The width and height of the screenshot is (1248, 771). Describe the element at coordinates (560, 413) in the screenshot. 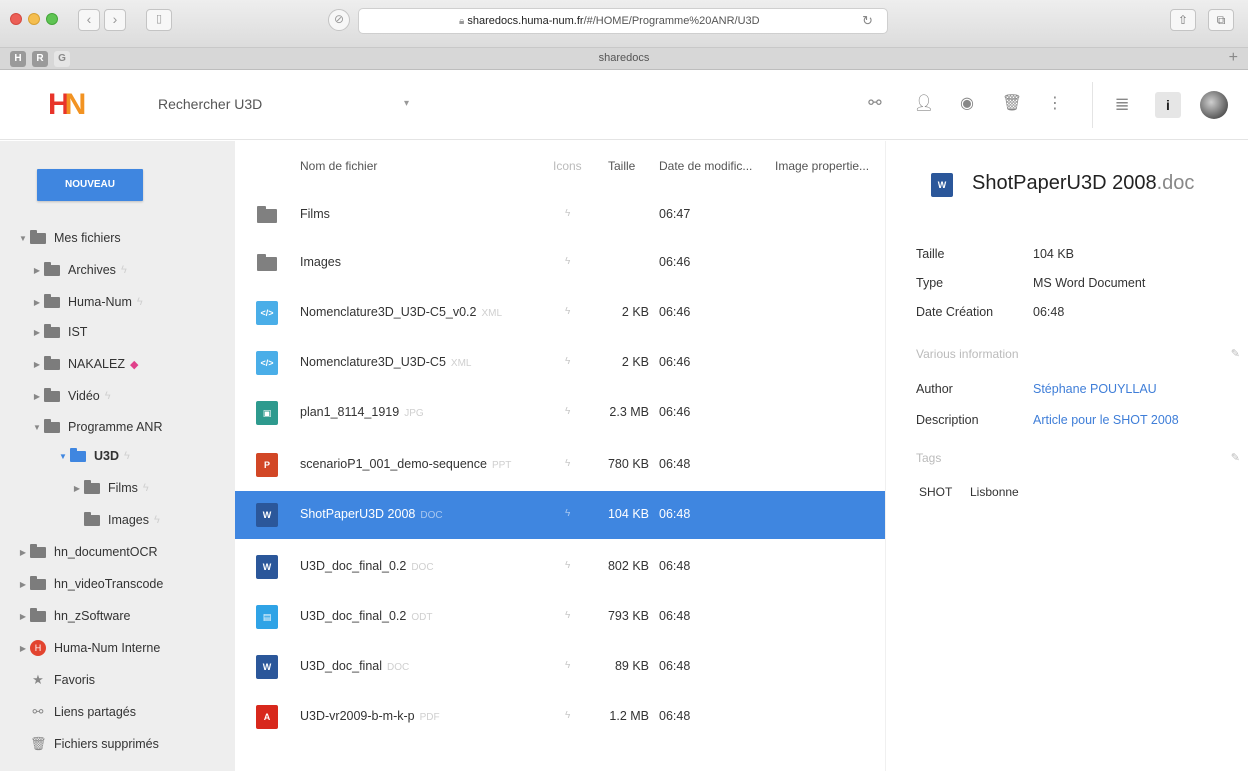

I see `table-row: ▣ plan1_8114_1919 JPG ϟ 2.3 MB 06:46` at that location.